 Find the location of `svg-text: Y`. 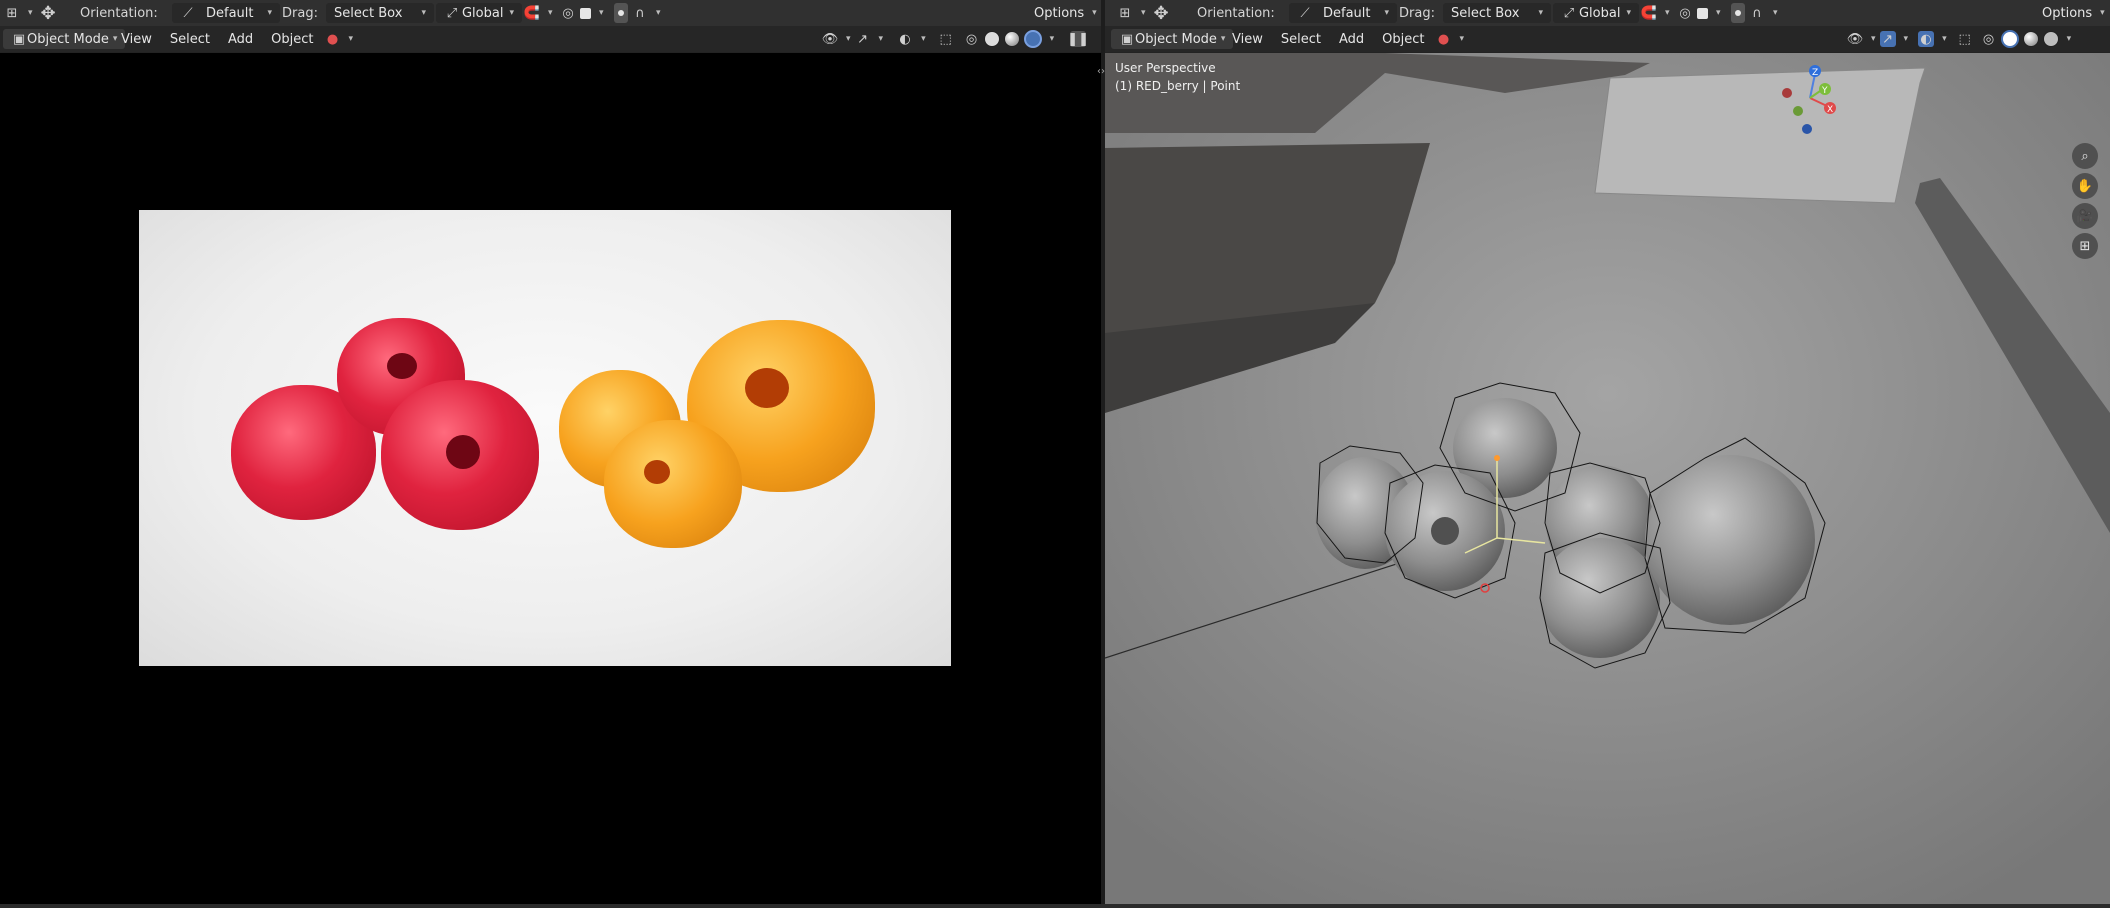

svg-text: Y is located at coordinates (1824, 91).